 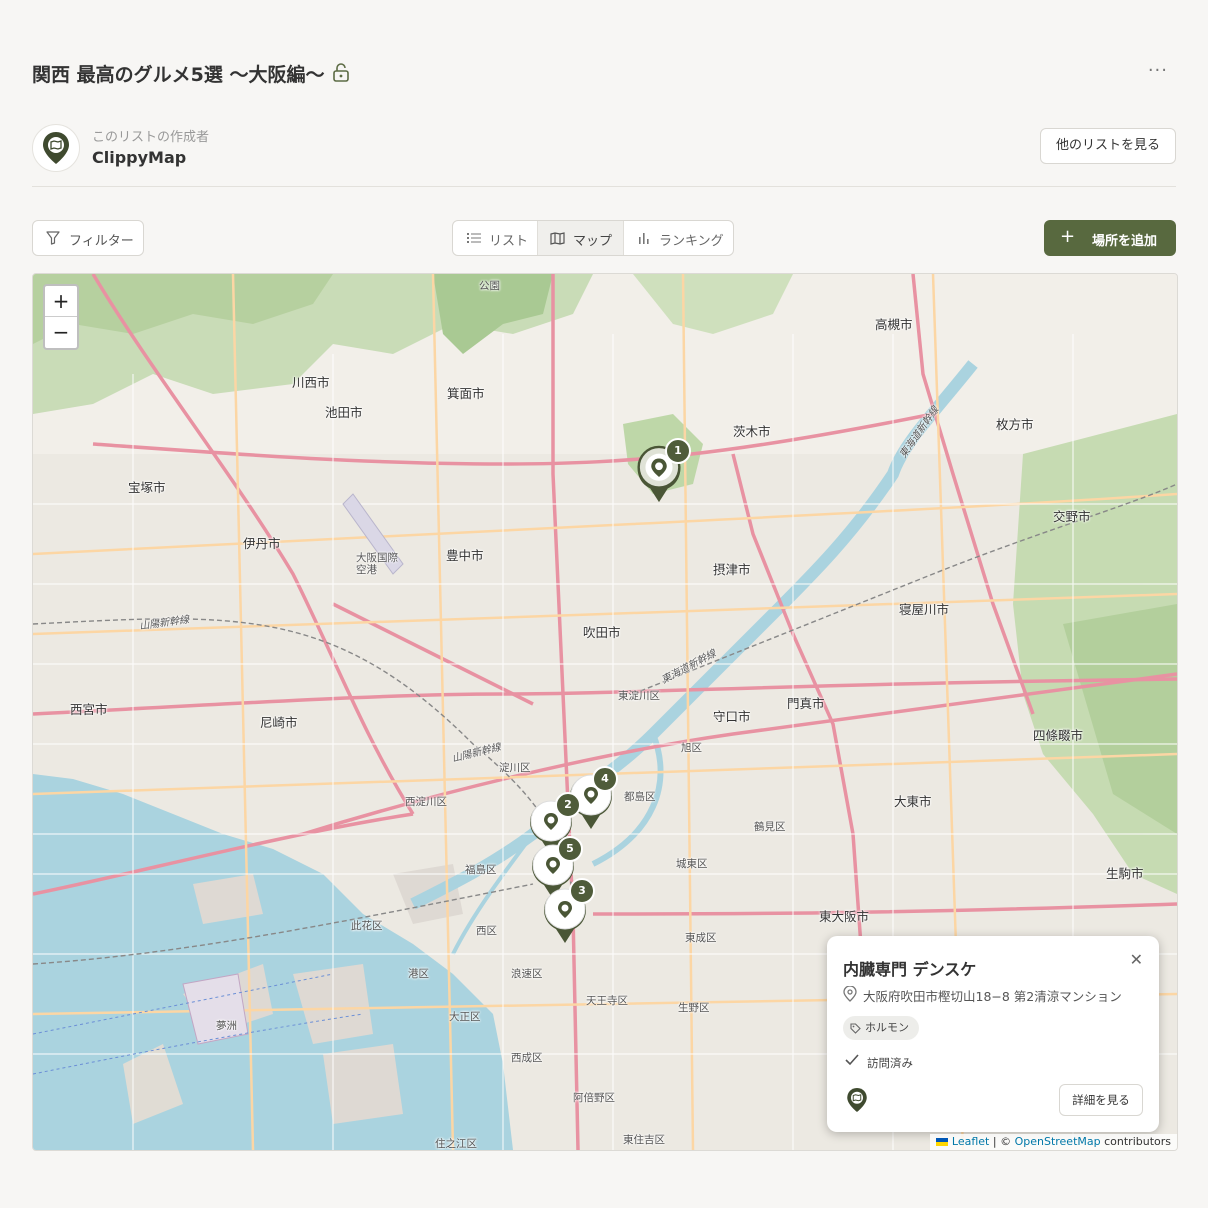 What do you see at coordinates (489, 286) in the screenshot?
I see `map-label: 公園` at bounding box center [489, 286].